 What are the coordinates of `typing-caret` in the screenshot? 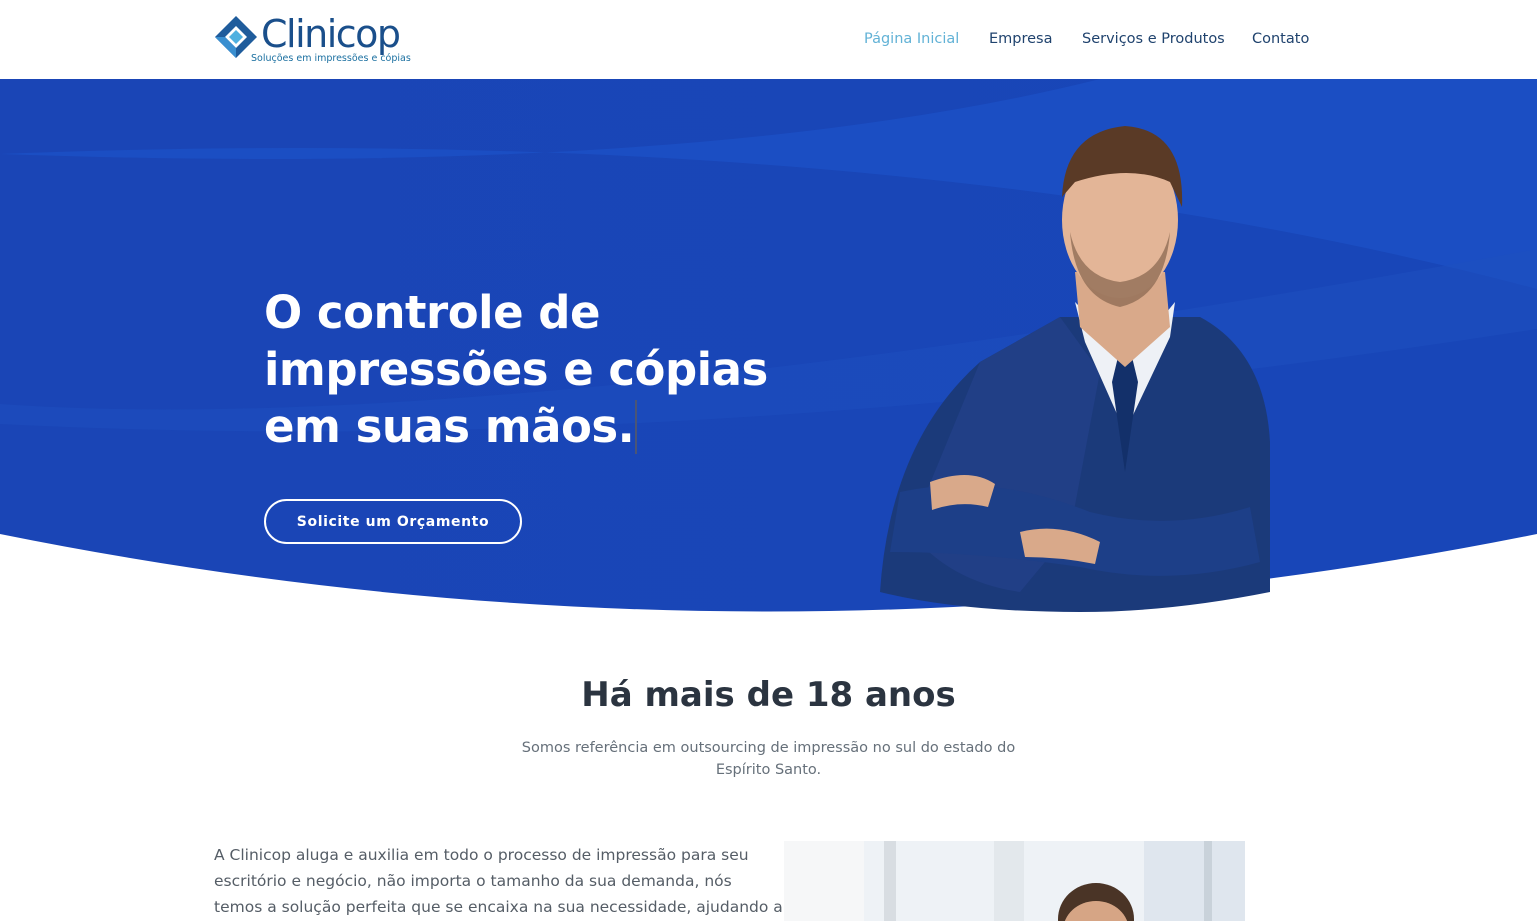 It's located at (636, 427).